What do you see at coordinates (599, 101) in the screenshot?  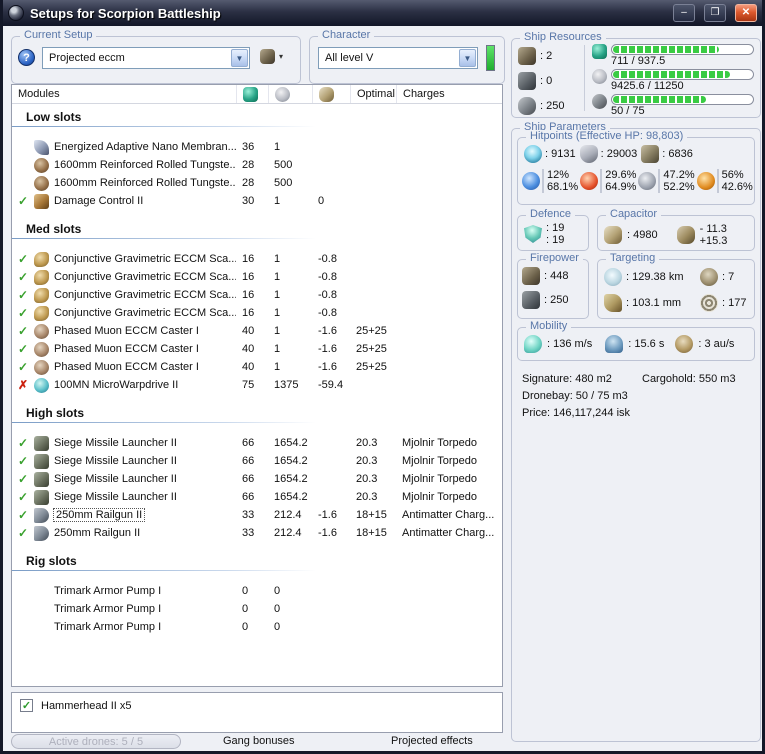 I see `rig-calibration-icon` at bounding box center [599, 101].